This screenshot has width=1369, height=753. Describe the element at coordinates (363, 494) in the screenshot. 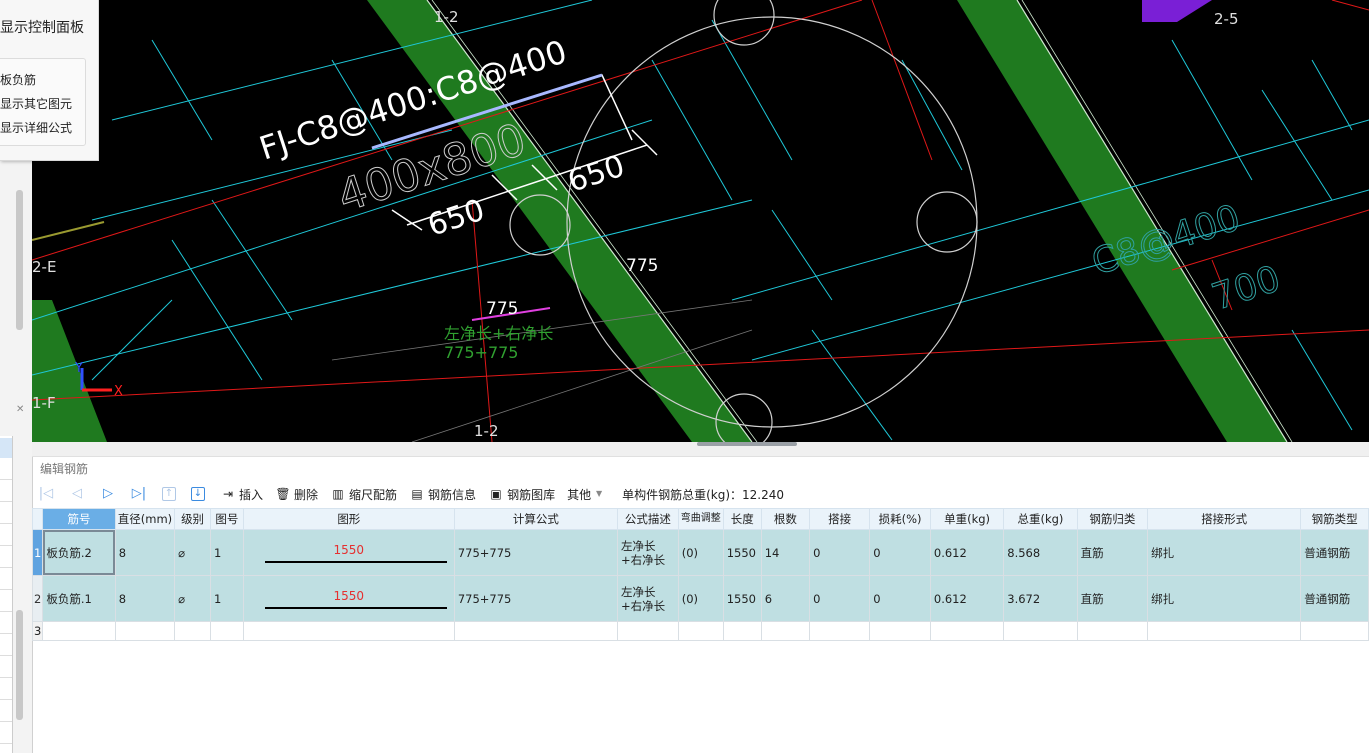

I see `scale-rebar-button: ▥ 缩尺配筋` at that location.